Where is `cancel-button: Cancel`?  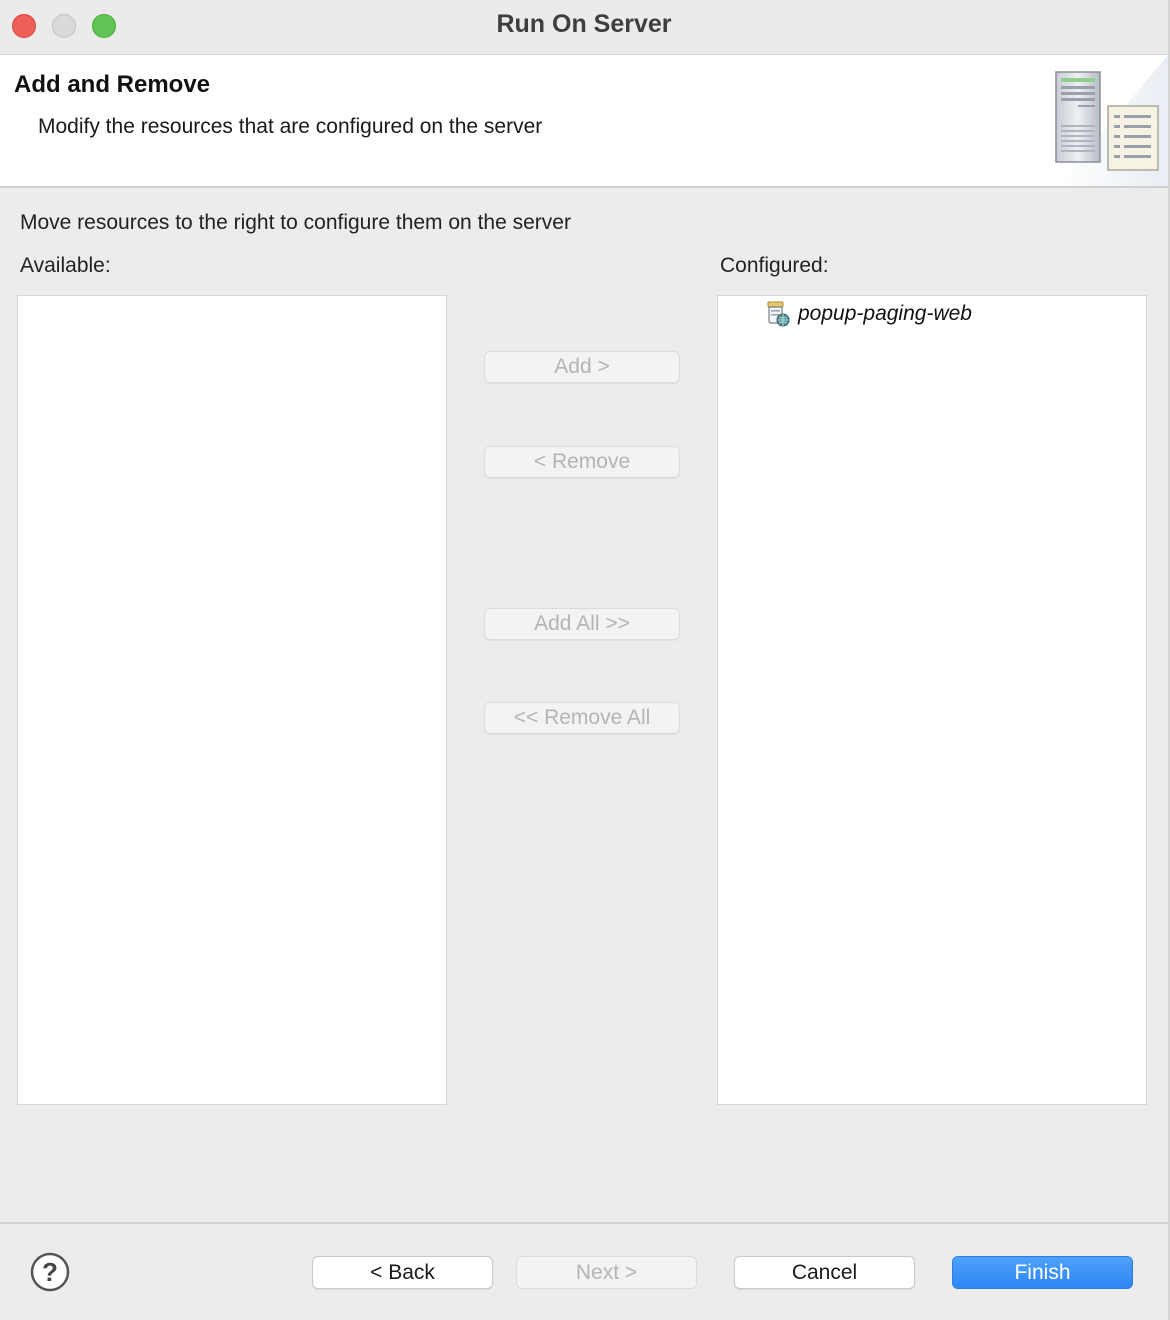
cancel-button: Cancel is located at coordinates (824, 1272).